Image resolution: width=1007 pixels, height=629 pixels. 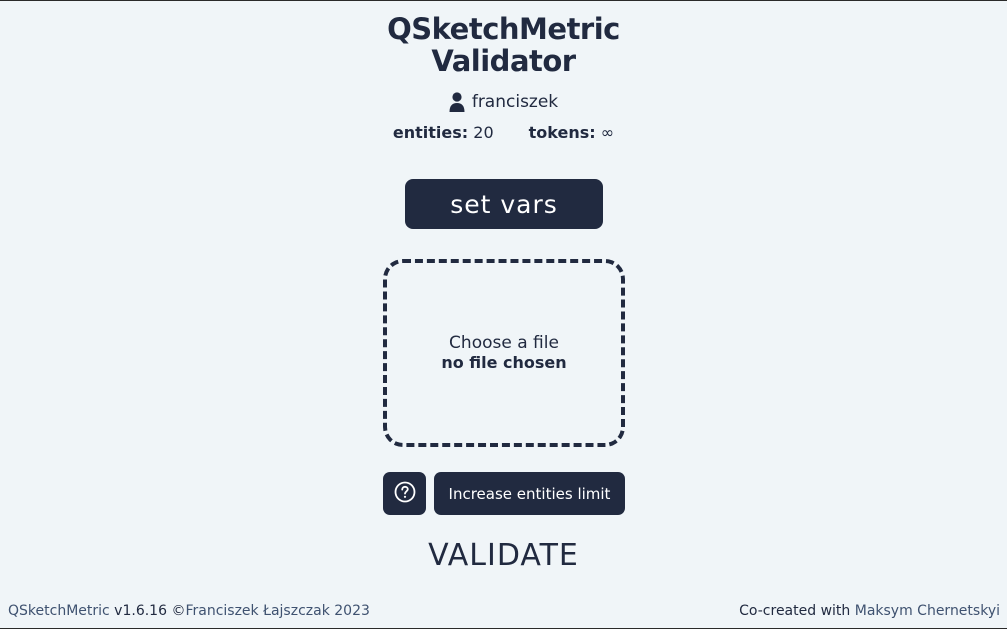 I want to click on page-title: QSketchMetric Validator, so click(x=503, y=45).